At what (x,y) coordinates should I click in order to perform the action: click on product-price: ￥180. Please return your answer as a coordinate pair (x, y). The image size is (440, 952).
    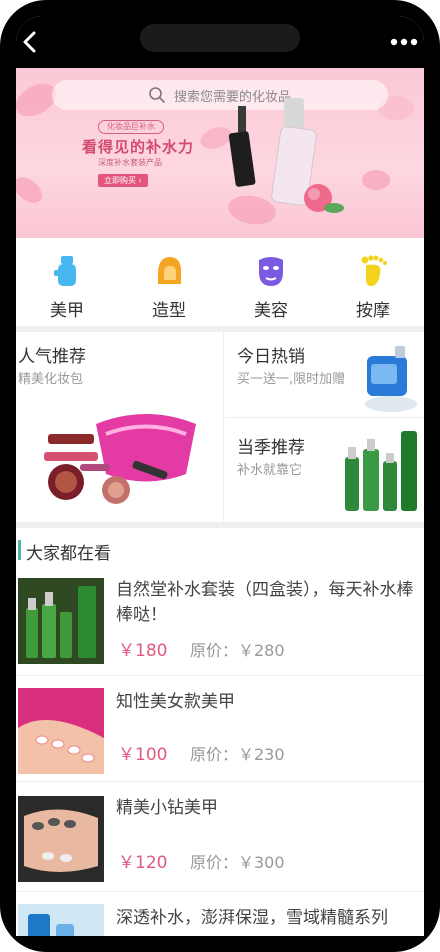
    Looking at the image, I should click on (143, 651).